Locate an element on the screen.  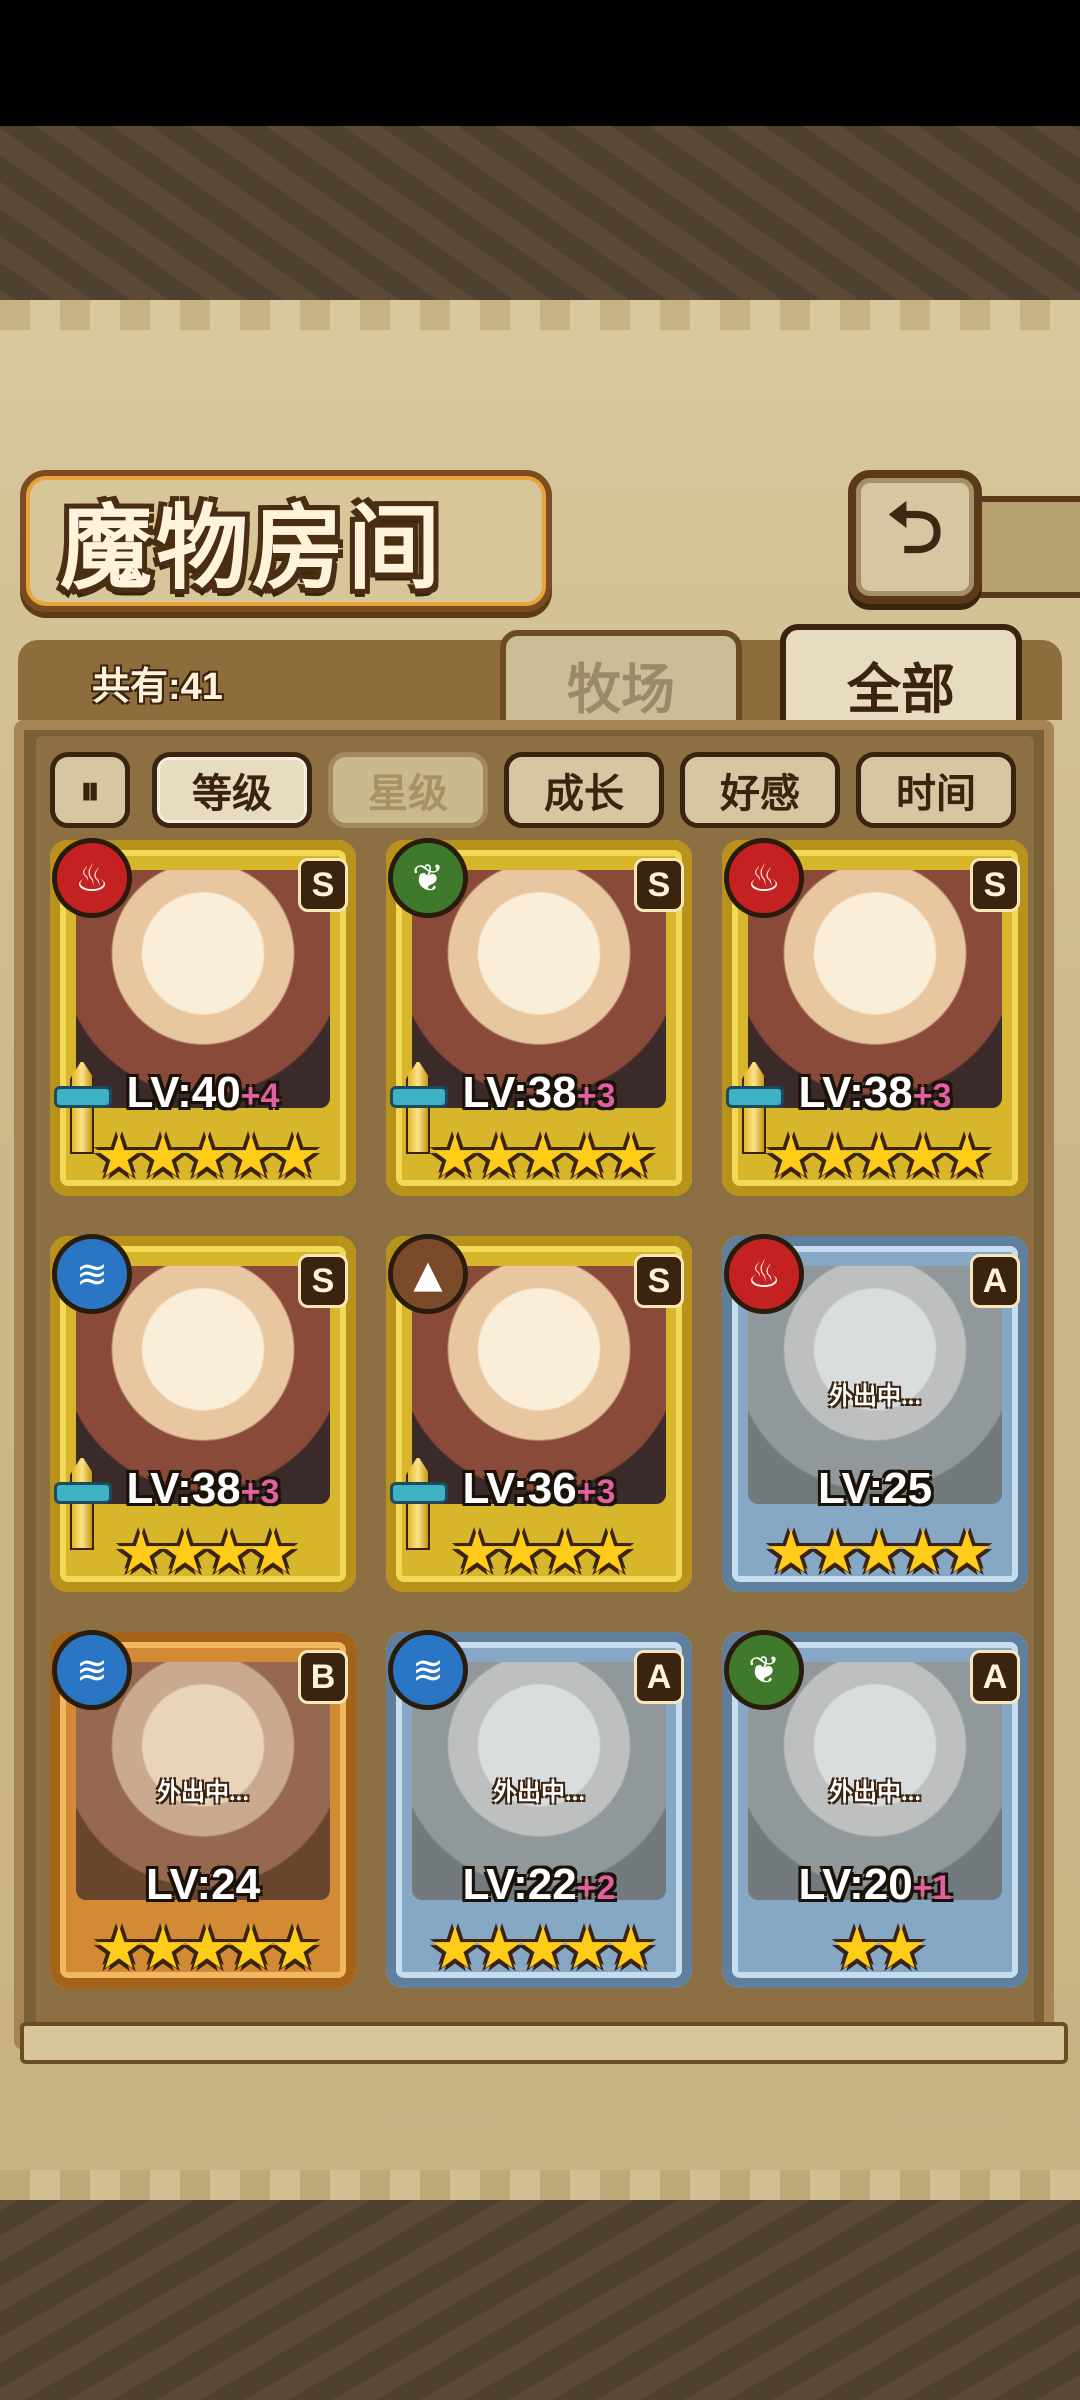
sort-affection-button: 好感 is located at coordinates (760, 790).